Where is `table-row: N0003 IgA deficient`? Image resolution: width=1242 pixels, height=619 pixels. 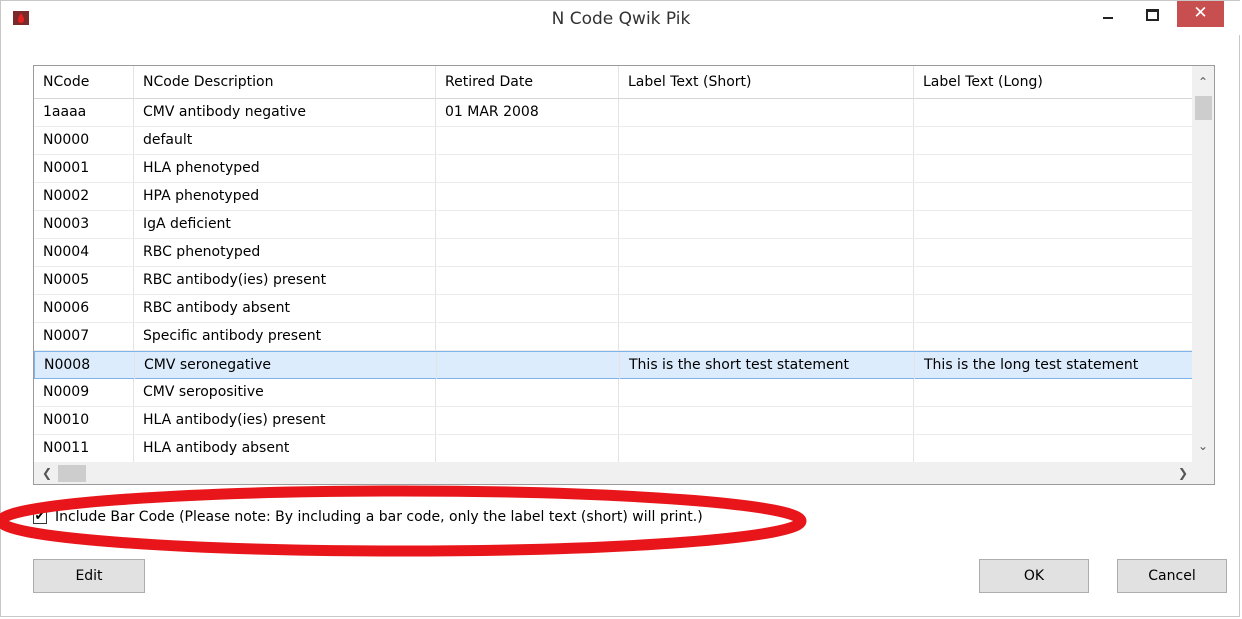 table-row: N0003 IgA deficient is located at coordinates (614, 225).